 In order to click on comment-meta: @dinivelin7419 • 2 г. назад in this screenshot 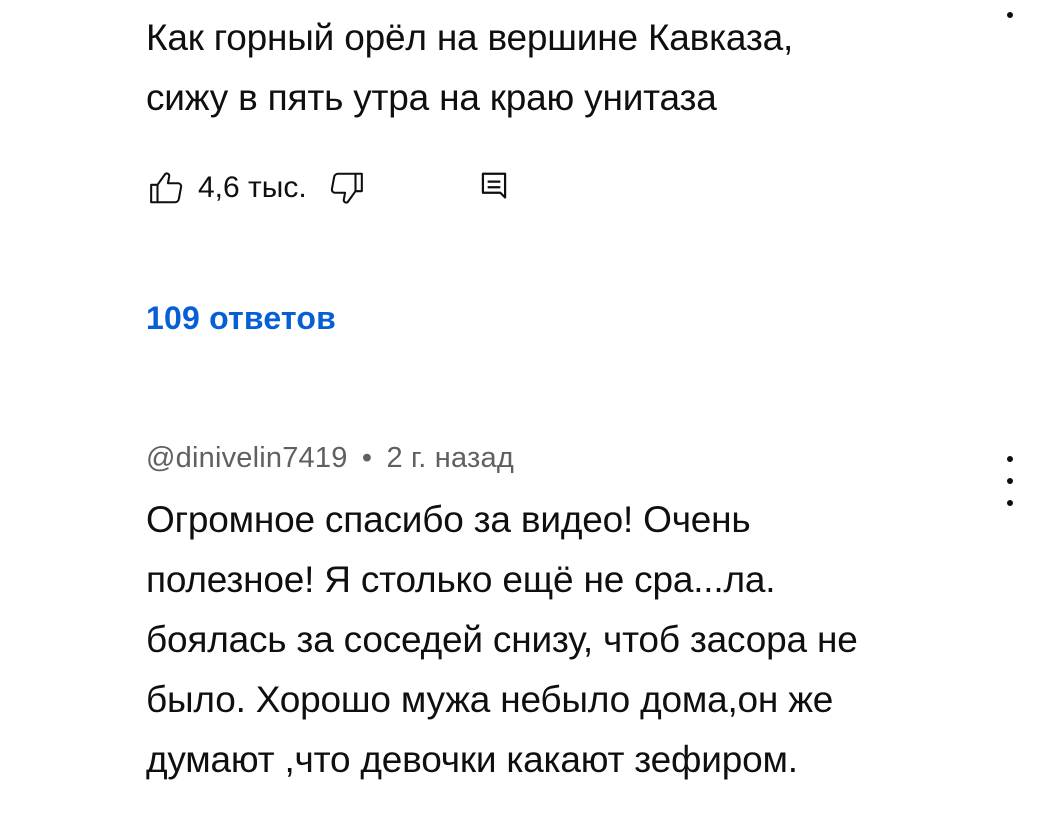, I will do `click(330, 458)`.